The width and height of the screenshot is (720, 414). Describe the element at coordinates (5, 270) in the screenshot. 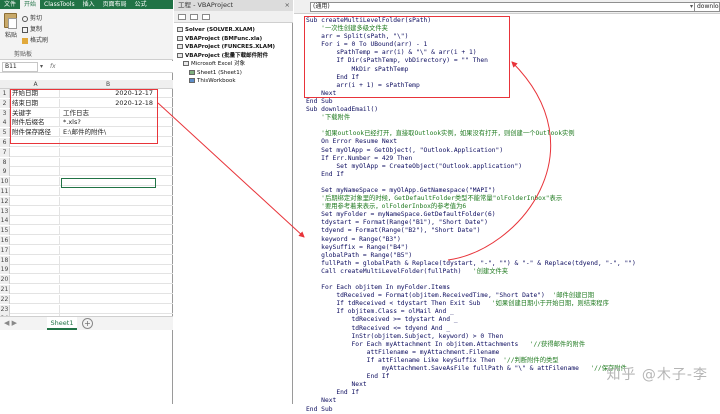

I see `row-header: 19` at that location.